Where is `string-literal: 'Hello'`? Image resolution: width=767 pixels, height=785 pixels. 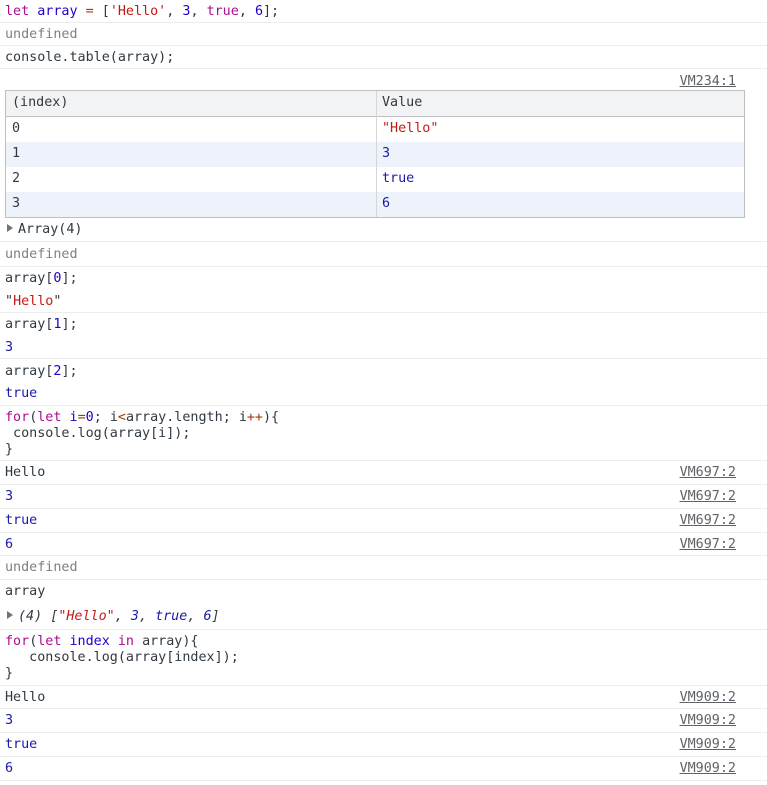 string-literal: 'Hello' is located at coordinates (138, 11).